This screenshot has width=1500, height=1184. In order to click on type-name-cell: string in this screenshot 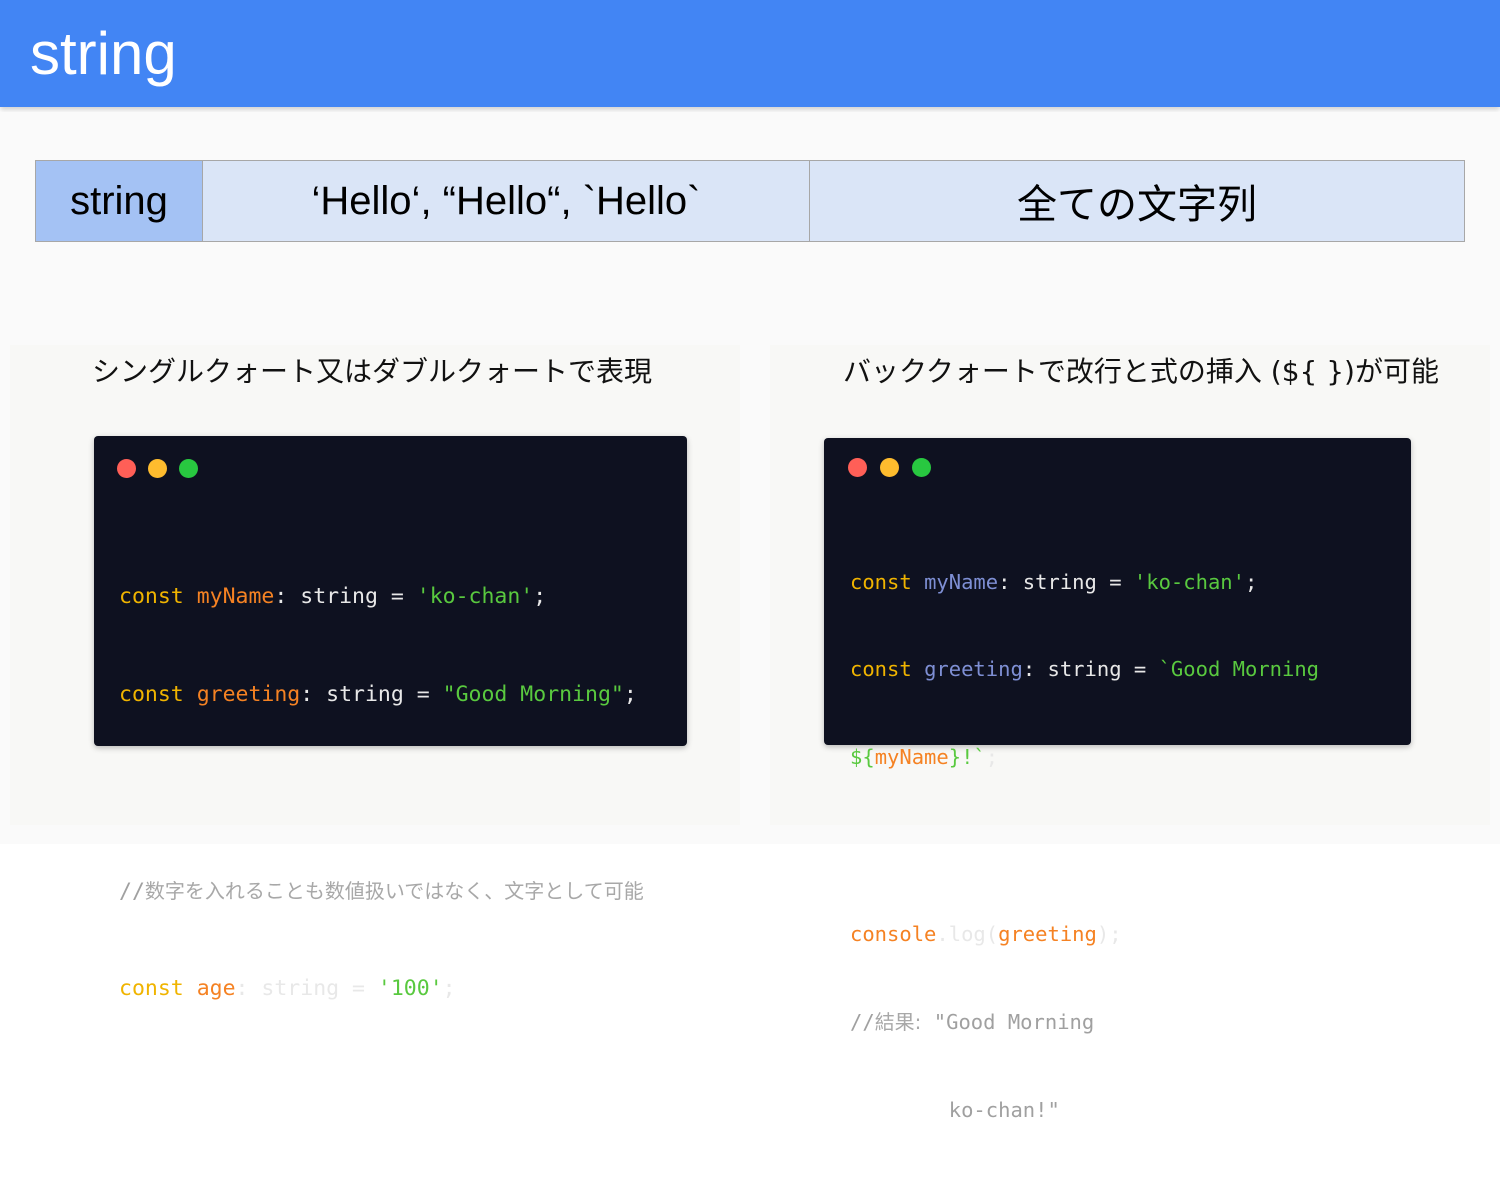, I will do `click(119, 201)`.